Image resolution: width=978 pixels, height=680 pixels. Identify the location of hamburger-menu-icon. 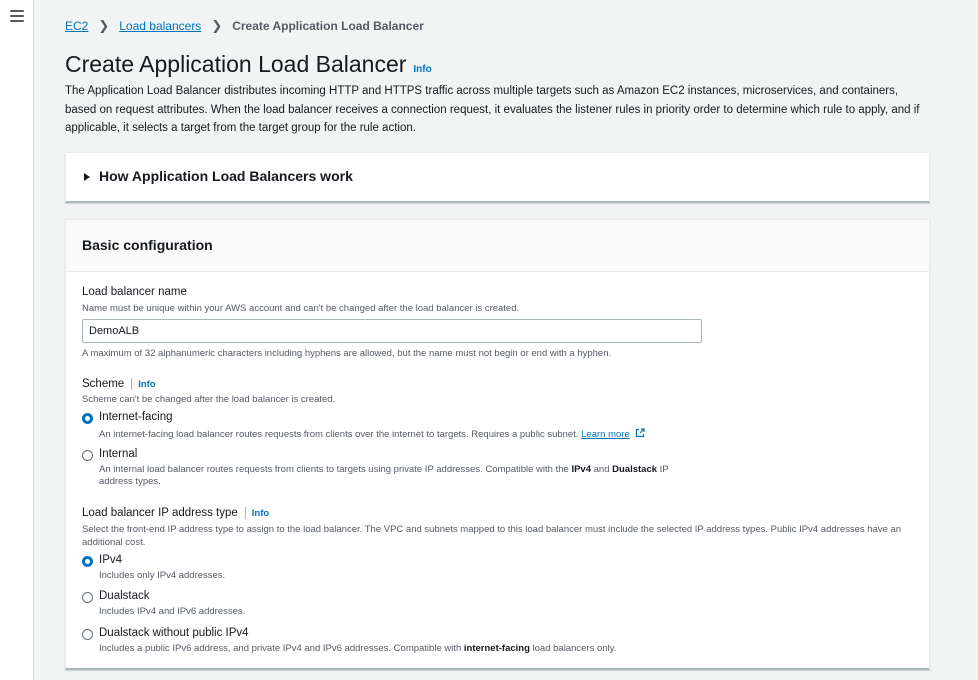
(17, 16).